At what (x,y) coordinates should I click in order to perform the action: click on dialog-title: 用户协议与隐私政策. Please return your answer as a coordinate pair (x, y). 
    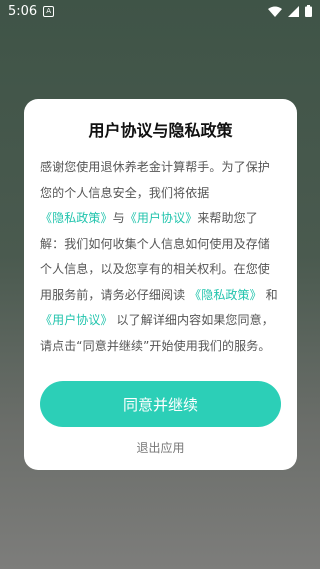
    Looking at the image, I should click on (160, 130).